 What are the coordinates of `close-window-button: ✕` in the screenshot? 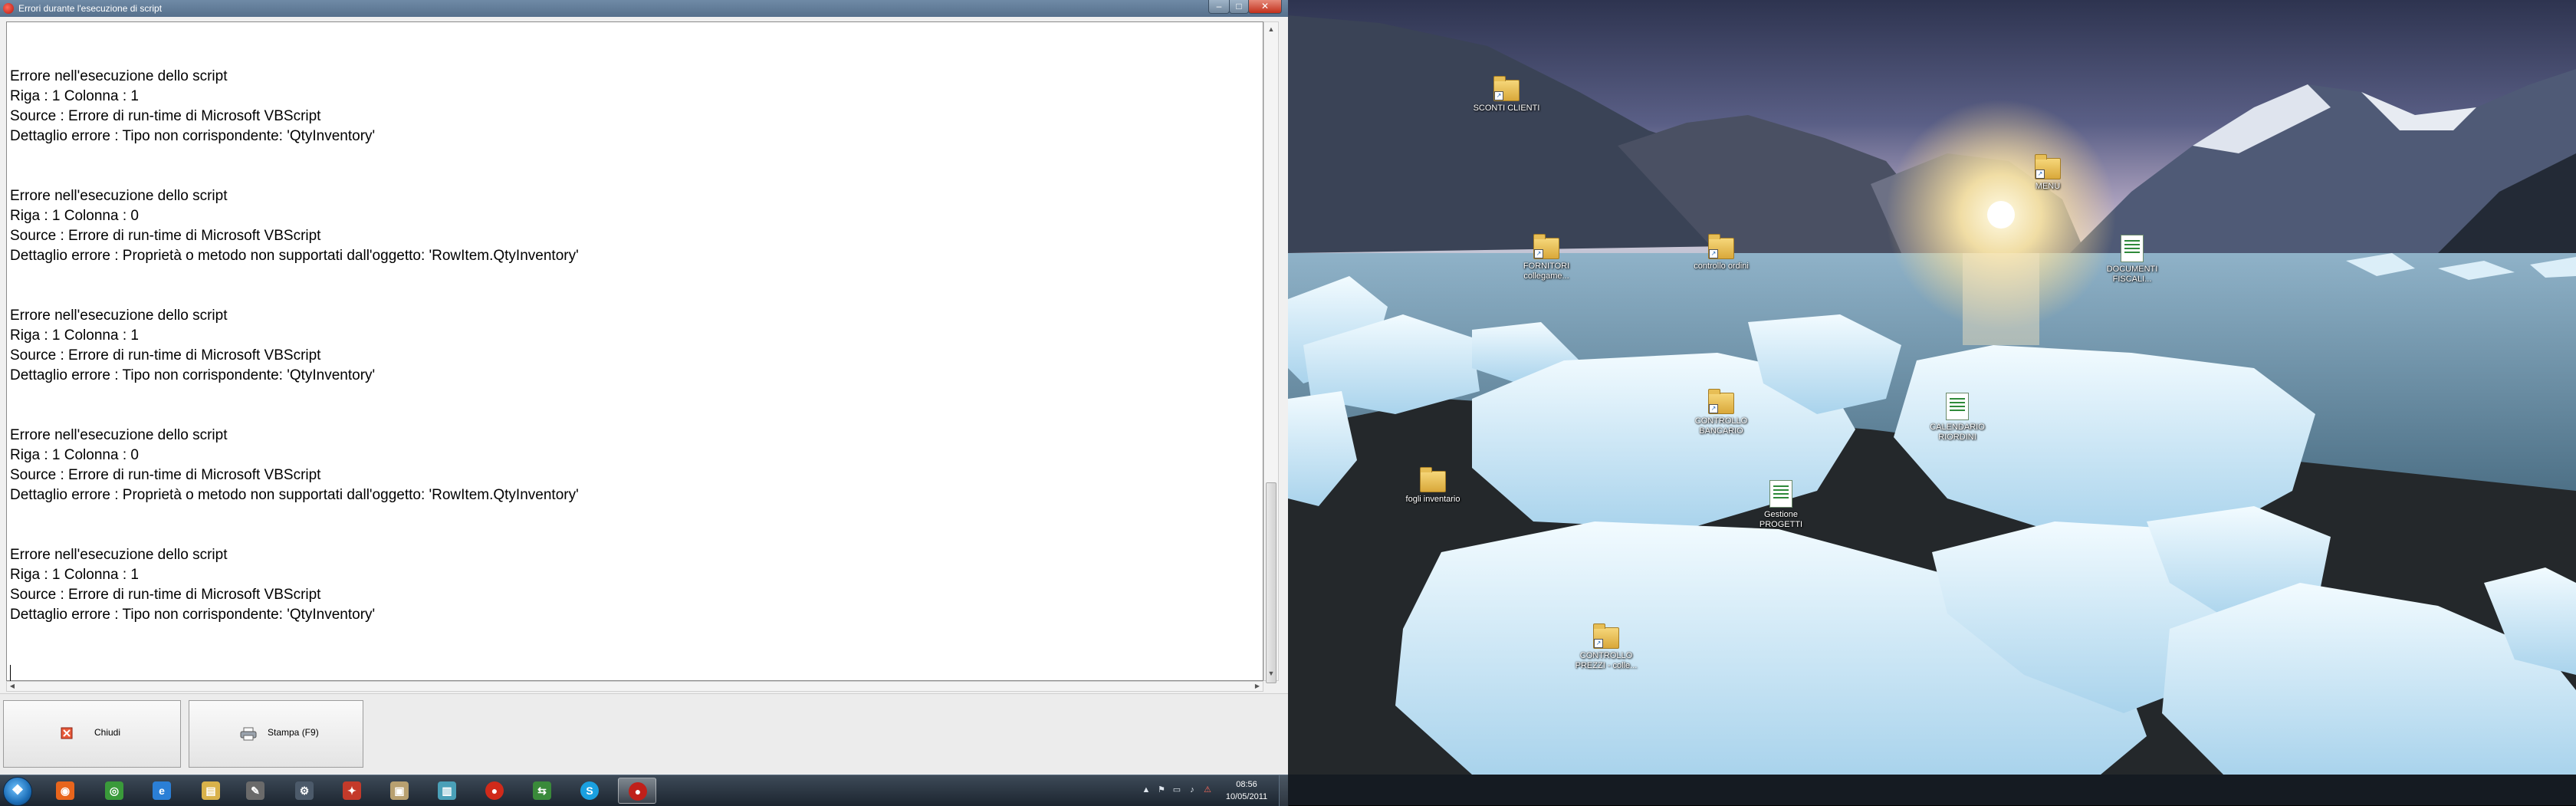 It's located at (1265, 7).